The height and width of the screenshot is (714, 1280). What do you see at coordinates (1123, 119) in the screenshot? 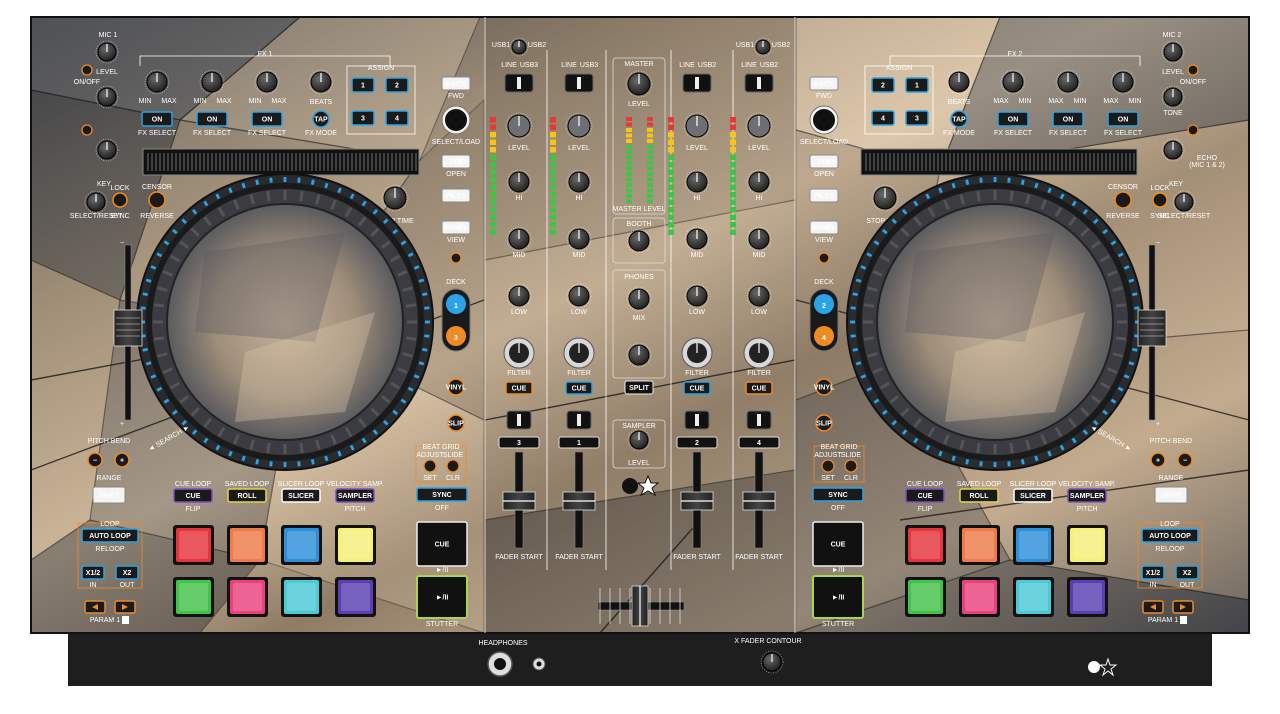
I see `right-fx-on-button-1: ON` at bounding box center [1123, 119].